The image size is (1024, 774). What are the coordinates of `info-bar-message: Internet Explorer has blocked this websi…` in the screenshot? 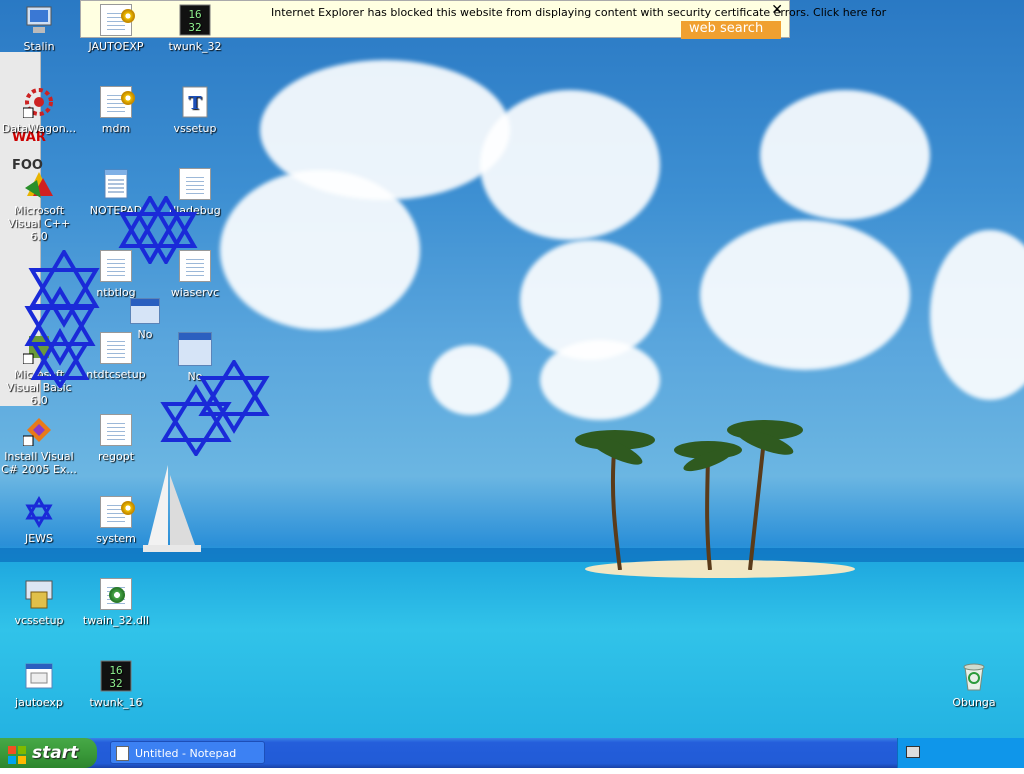 It's located at (578, 12).